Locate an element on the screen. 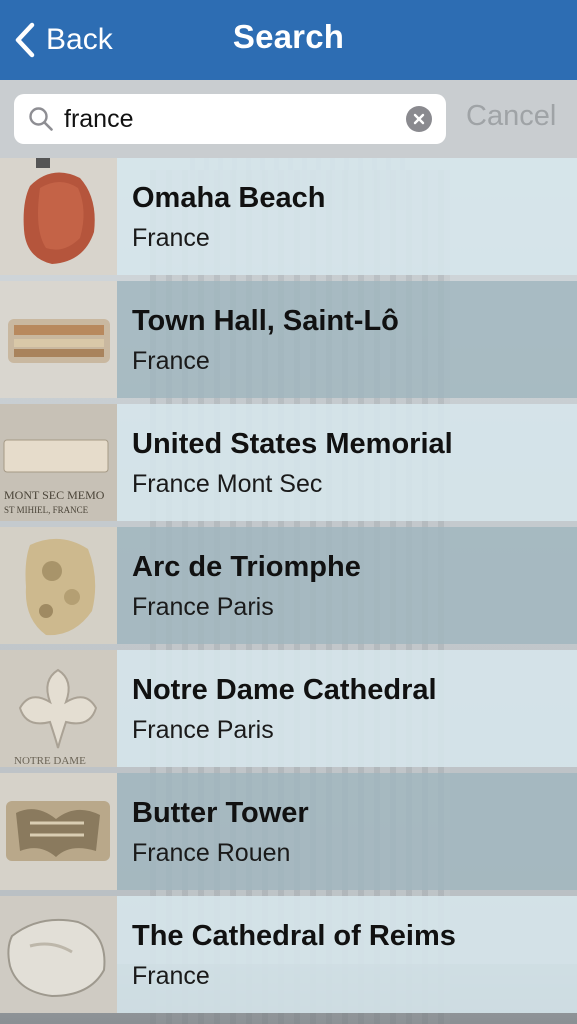  list-item: Omaha Beach France is located at coordinates (288, 216).